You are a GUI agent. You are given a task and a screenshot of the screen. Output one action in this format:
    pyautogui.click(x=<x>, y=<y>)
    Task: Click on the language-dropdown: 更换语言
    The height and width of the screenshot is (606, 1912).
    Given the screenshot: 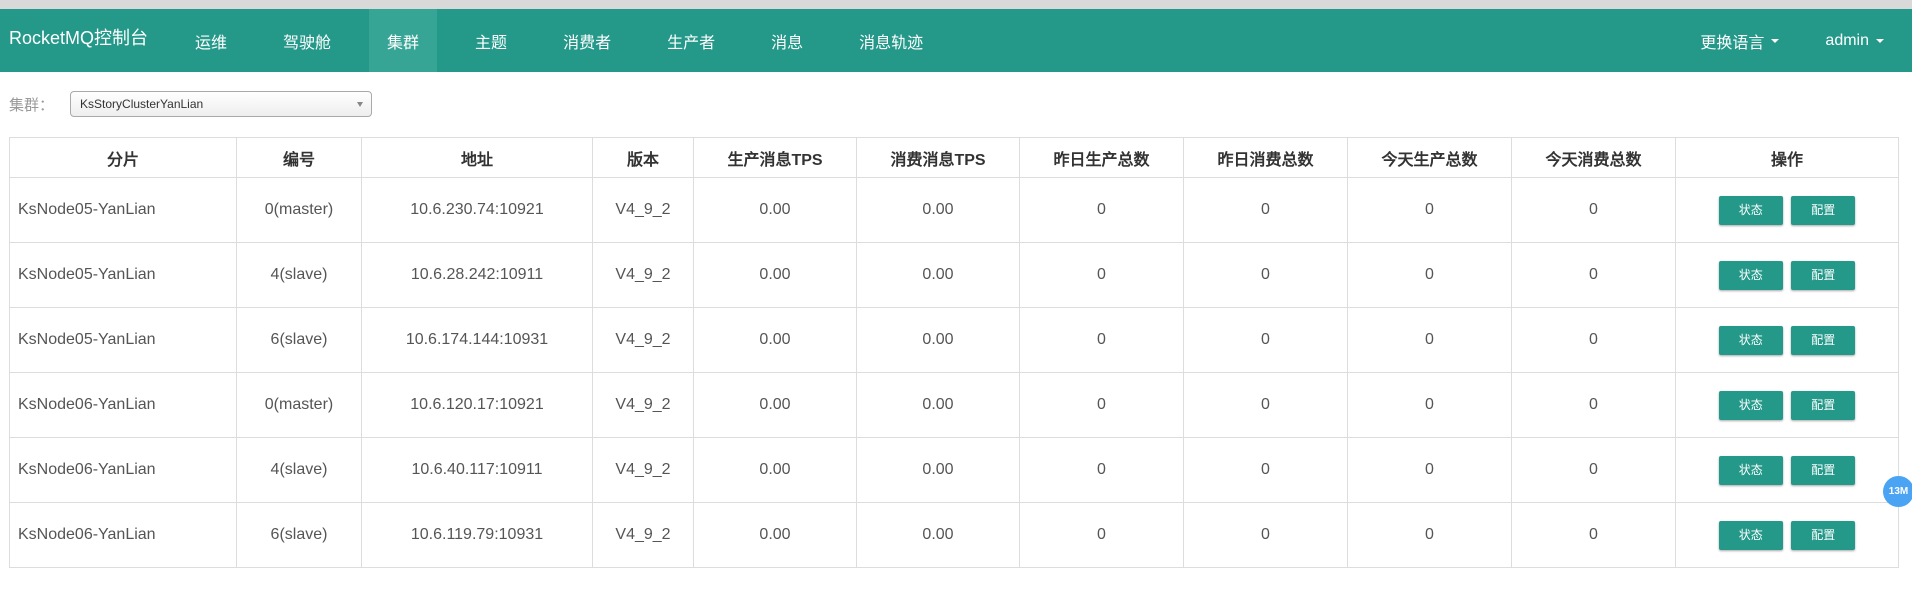 What is the action you would take?
    pyautogui.click(x=1740, y=40)
    